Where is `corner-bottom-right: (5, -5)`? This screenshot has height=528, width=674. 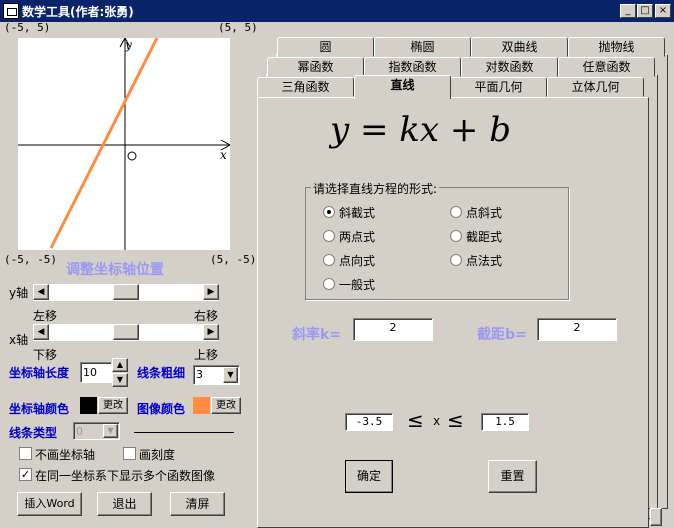 corner-bottom-right: (5, -5) is located at coordinates (233, 259).